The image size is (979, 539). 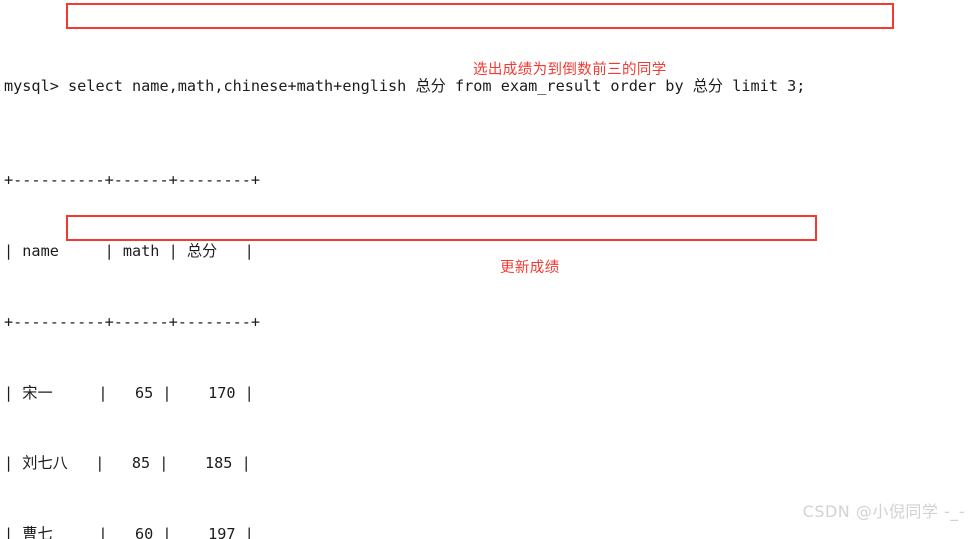 I want to click on table-row: | 曹七 | 60 | 197 |, so click(x=129, y=532).